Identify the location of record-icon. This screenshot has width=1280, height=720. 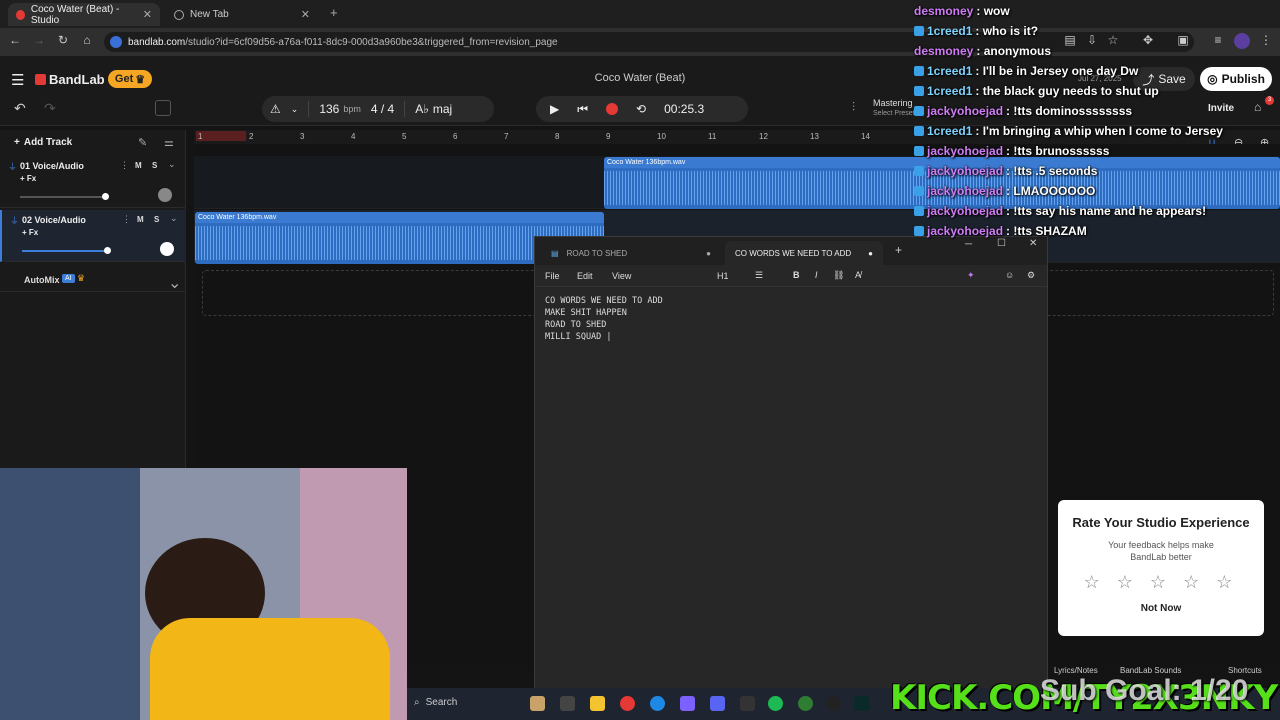
(612, 109).